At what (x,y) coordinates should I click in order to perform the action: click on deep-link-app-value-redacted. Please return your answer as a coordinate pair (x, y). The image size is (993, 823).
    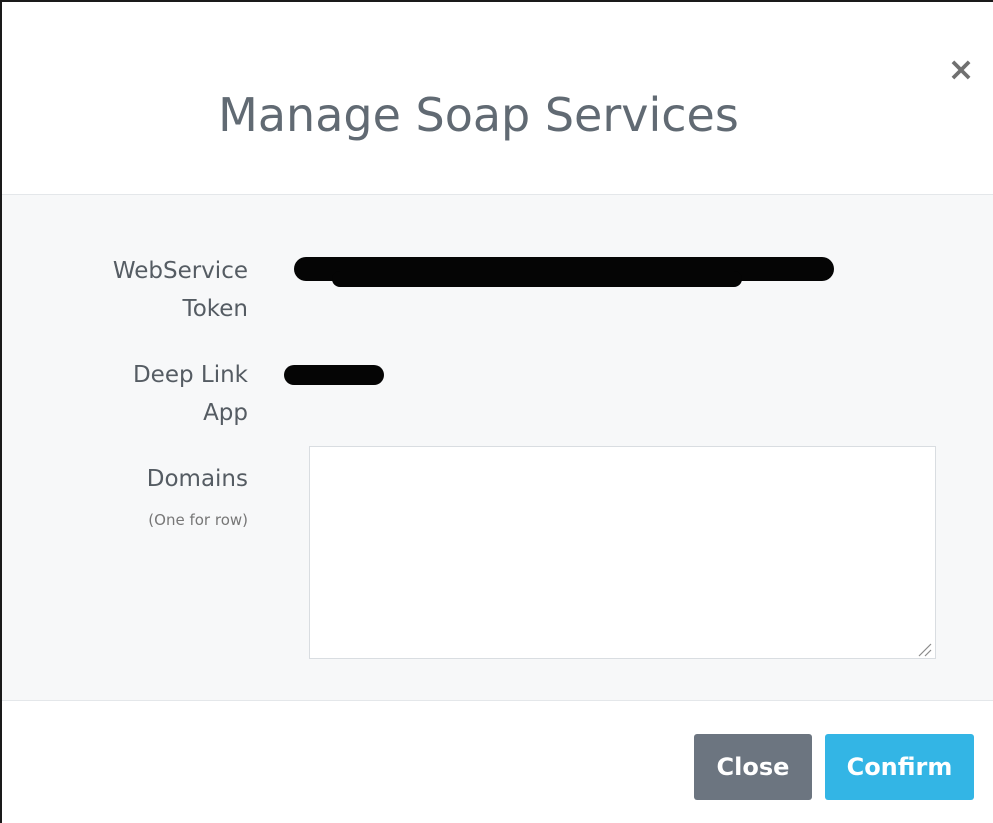
    Looking at the image, I should click on (334, 375).